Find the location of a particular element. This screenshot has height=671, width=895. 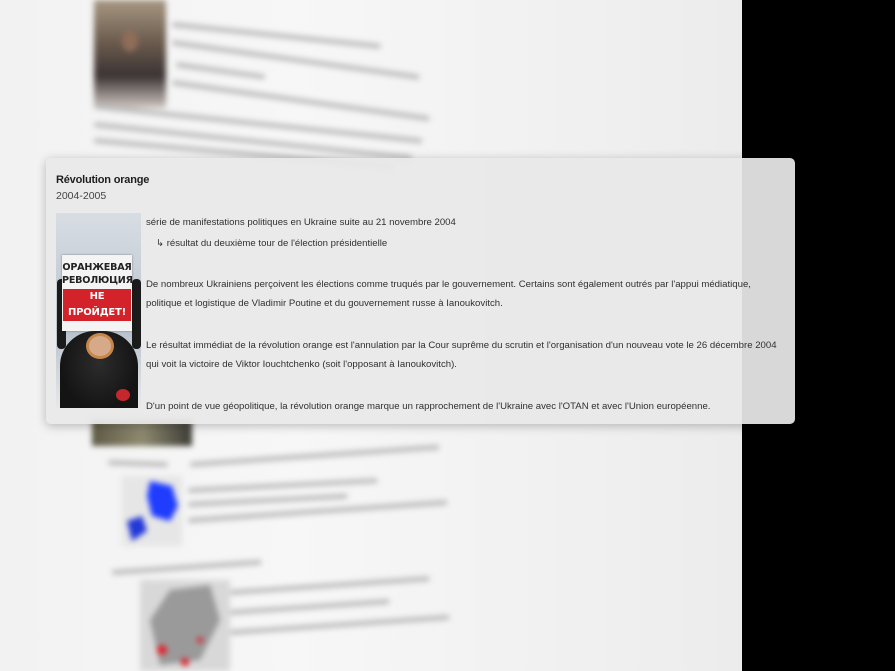

sign-text: ОРАНЖЕВАЯ is located at coordinates (97, 267).